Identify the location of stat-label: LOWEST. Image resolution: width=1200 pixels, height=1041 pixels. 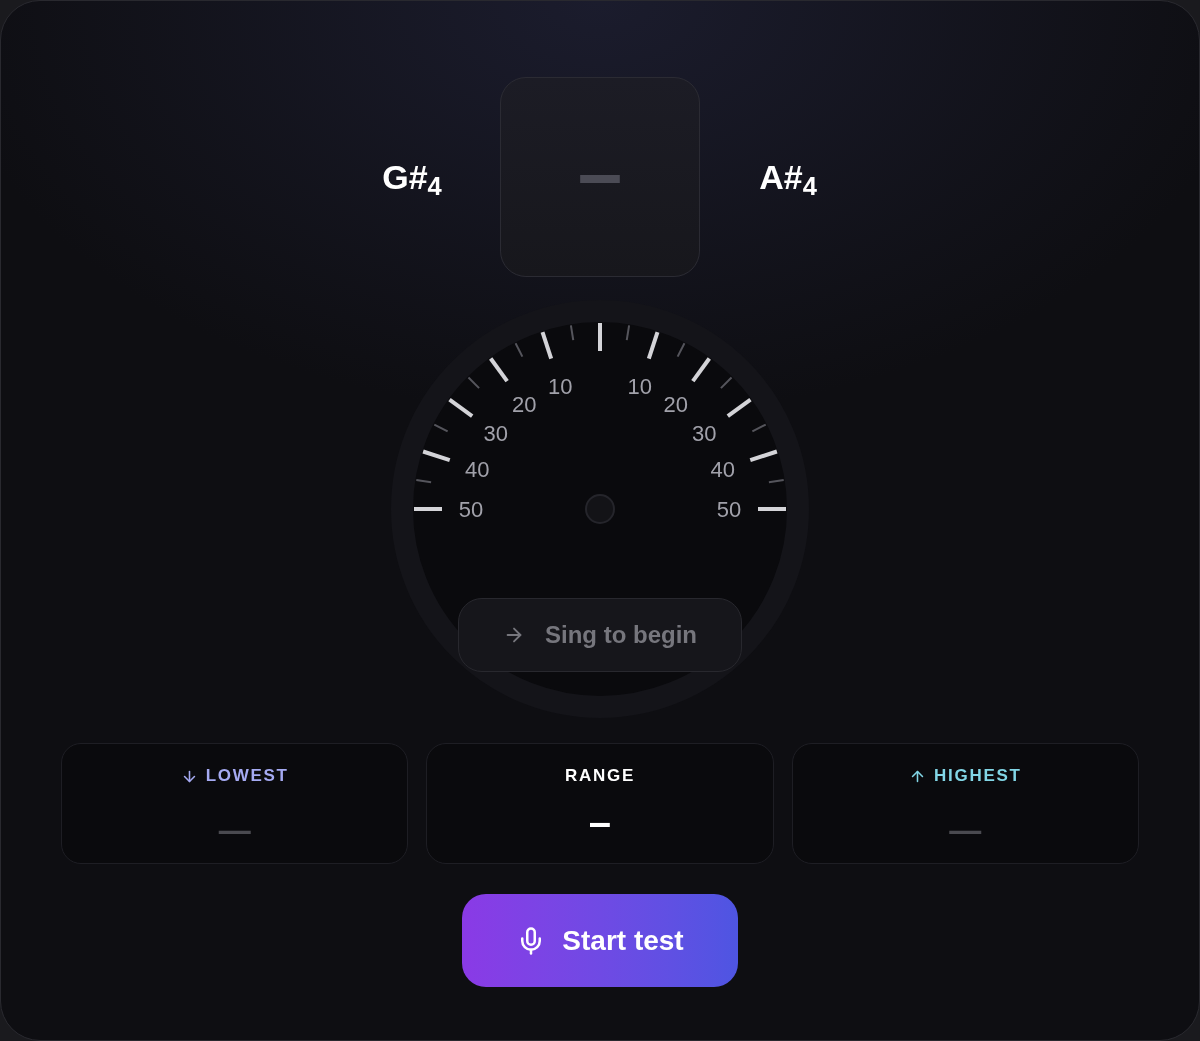
(247, 776).